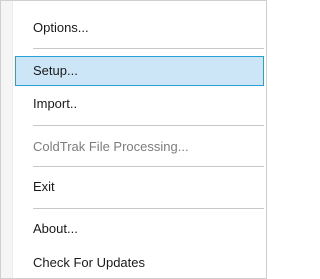 The height and width of the screenshot is (279, 320). Describe the element at coordinates (139, 187) in the screenshot. I see `menu-item-exit: Exit` at that location.